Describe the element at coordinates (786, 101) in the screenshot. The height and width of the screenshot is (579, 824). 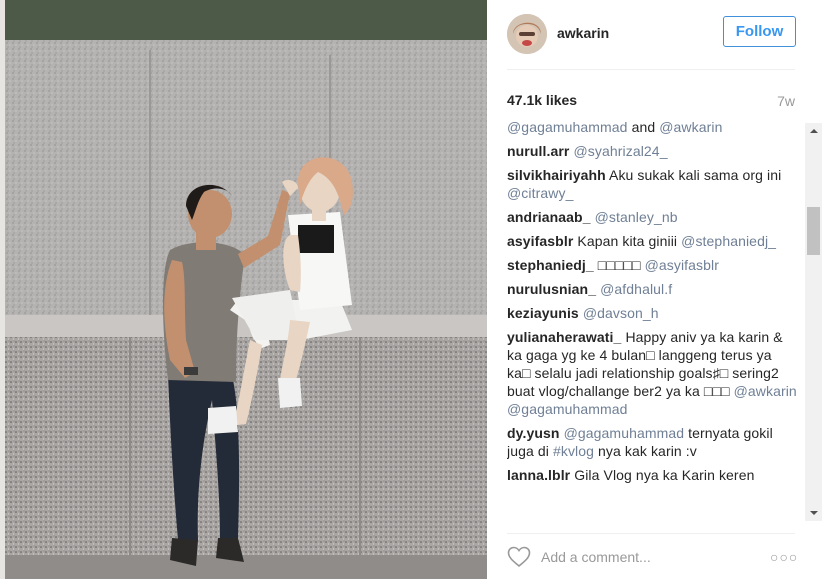
I see `post-time: 7w` at that location.